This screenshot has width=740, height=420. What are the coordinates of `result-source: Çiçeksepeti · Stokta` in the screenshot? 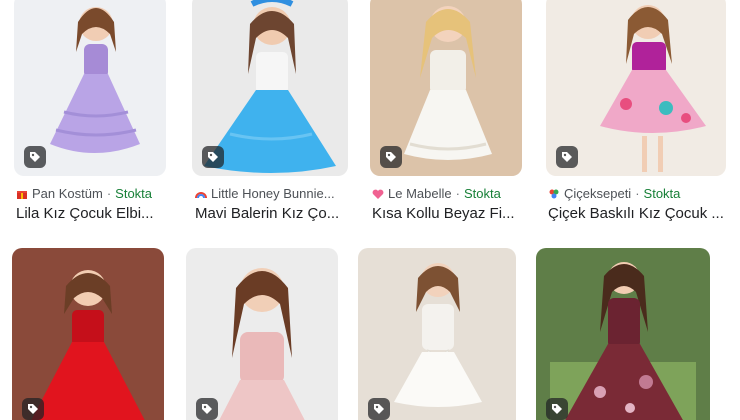 It's located at (614, 193).